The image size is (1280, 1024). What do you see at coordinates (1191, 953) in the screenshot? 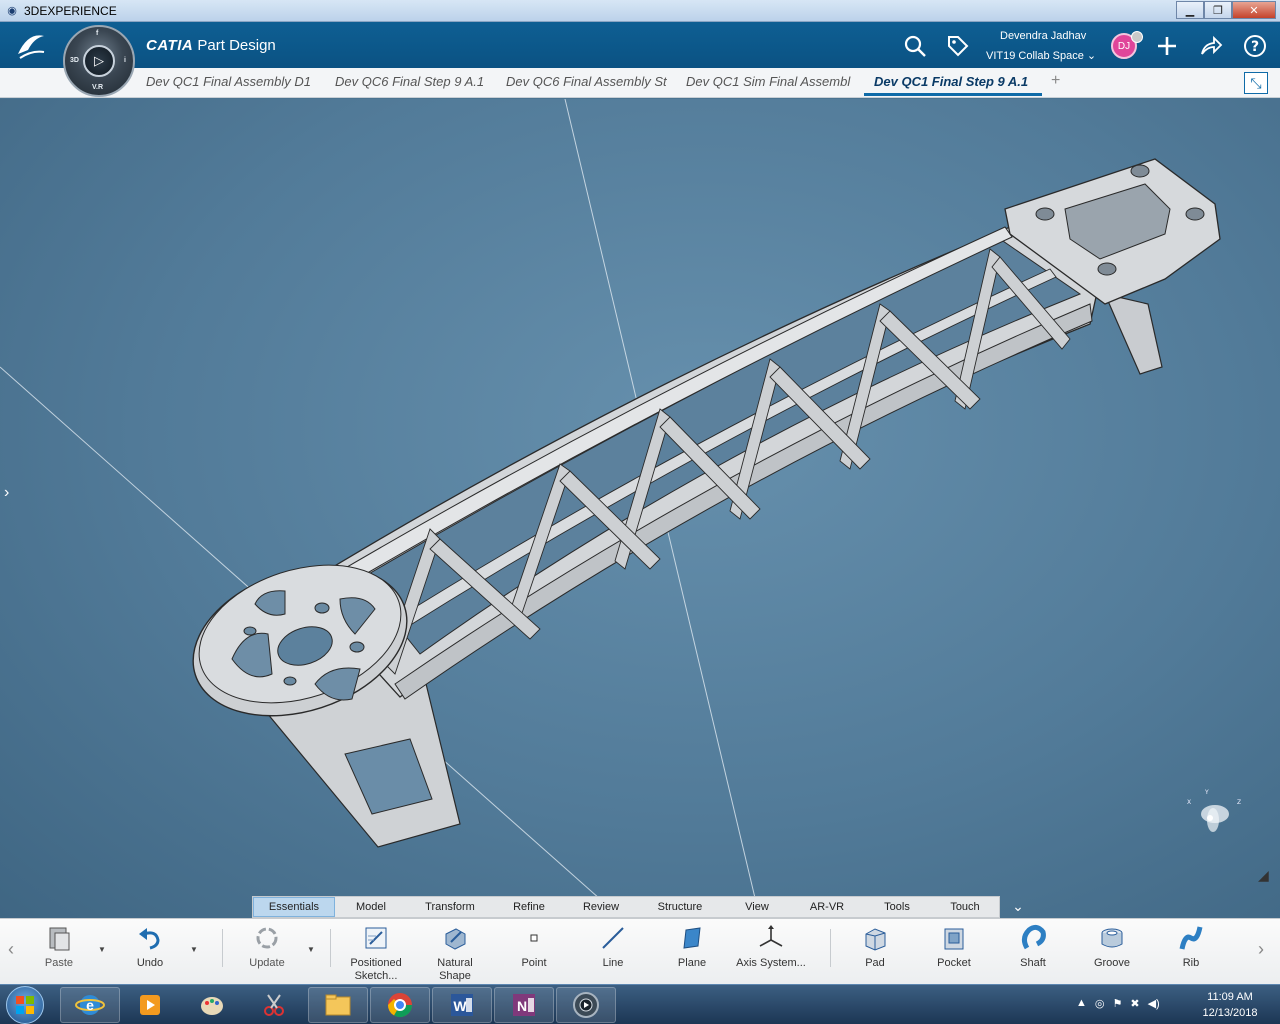
I see `rib-button: Rib` at bounding box center [1191, 953].